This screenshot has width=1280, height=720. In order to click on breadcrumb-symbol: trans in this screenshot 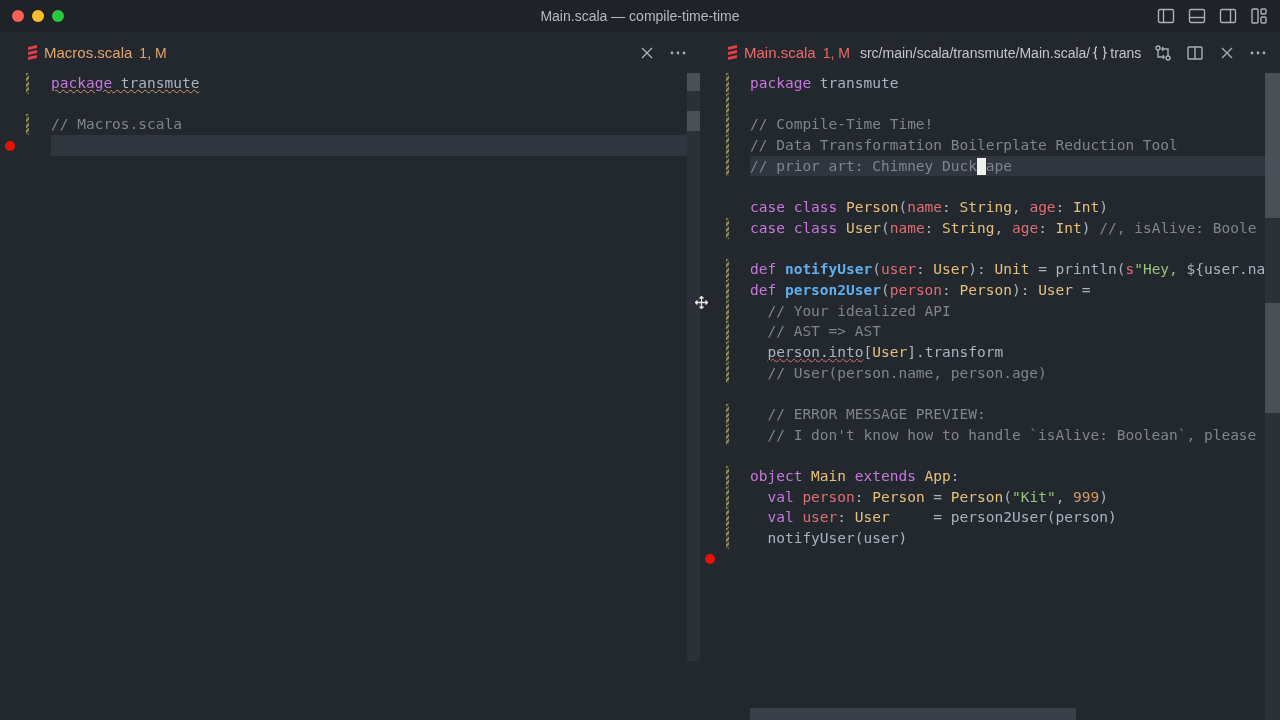, I will do `click(1126, 52)`.